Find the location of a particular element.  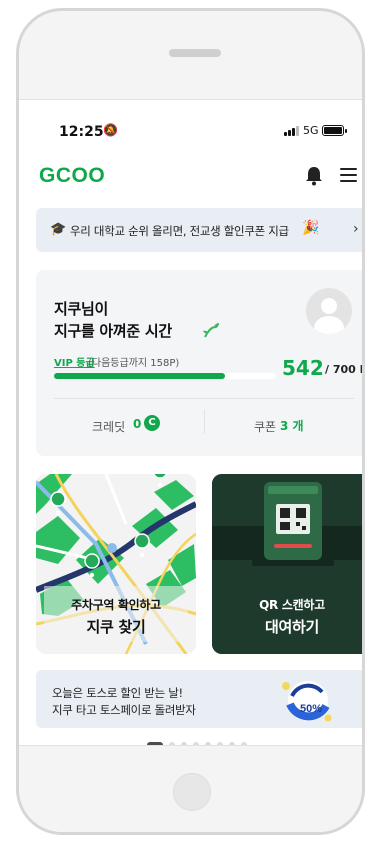

qr-tile-line2: 대여하기 is located at coordinates (291, 627).